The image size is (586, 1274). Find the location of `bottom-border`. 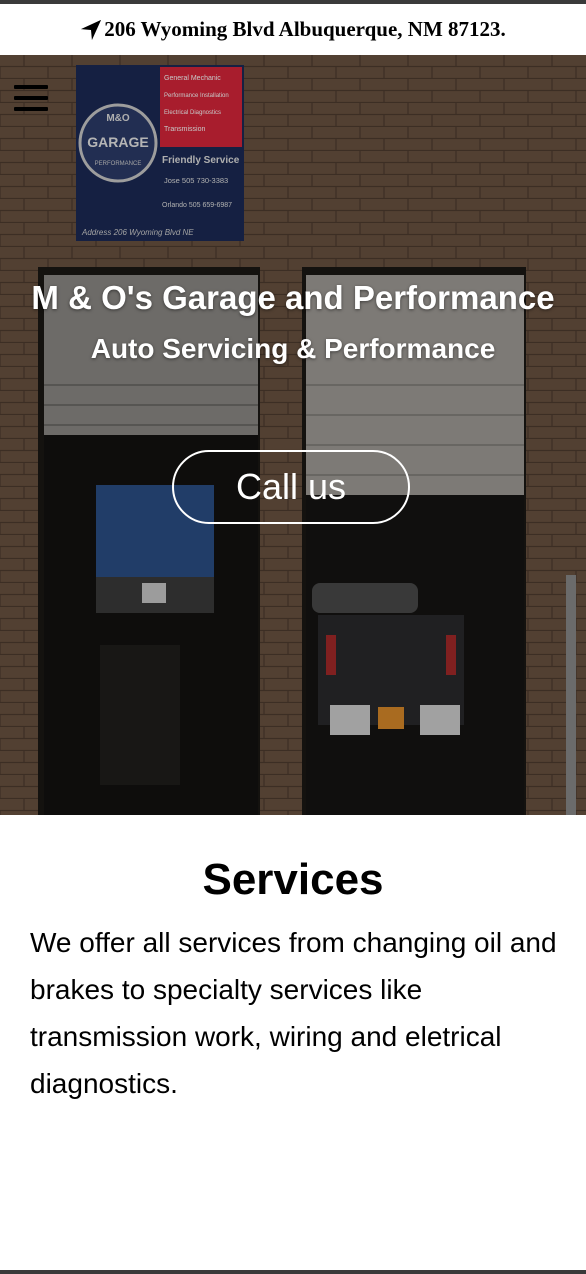

bottom-border is located at coordinates (293, 1272).